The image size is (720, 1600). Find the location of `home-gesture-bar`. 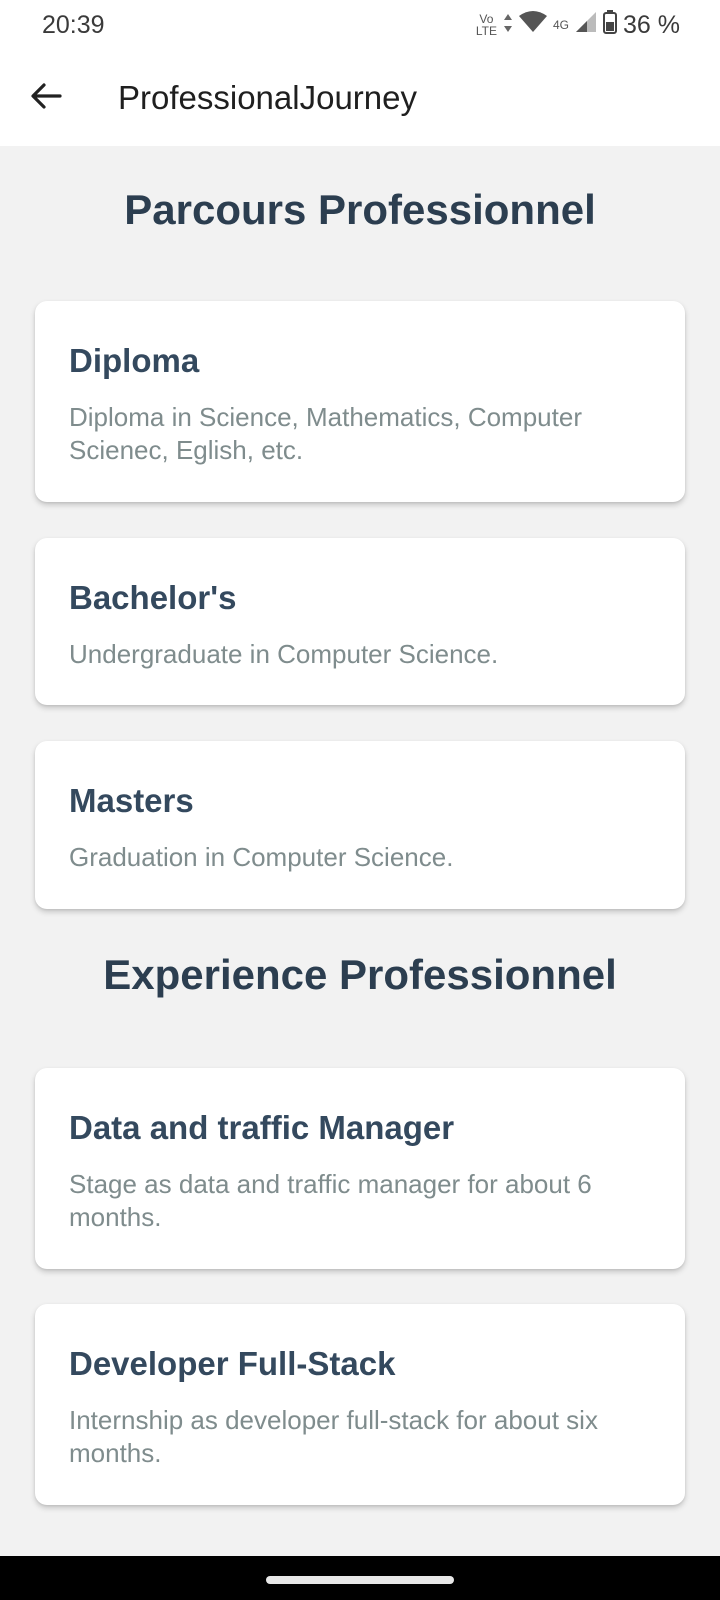

home-gesture-bar is located at coordinates (360, 1580).